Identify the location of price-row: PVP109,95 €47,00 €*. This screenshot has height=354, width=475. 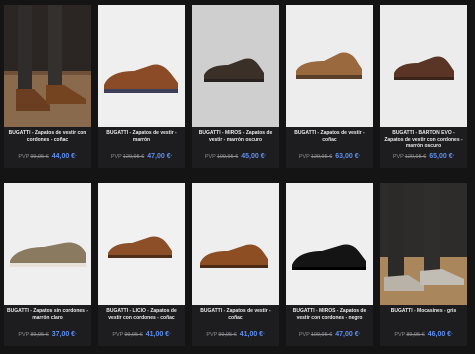
(329, 334).